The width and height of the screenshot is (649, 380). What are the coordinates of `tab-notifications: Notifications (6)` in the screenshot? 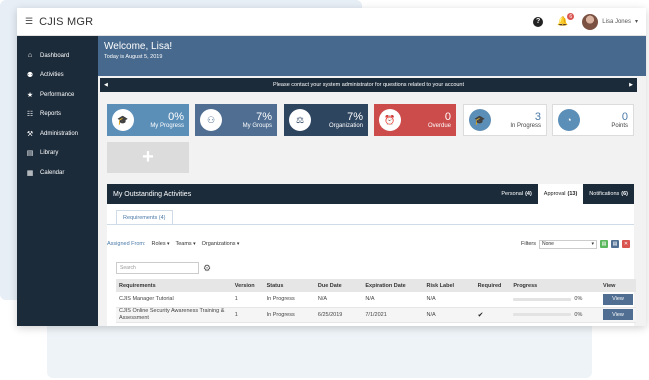 It's located at (608, 194).